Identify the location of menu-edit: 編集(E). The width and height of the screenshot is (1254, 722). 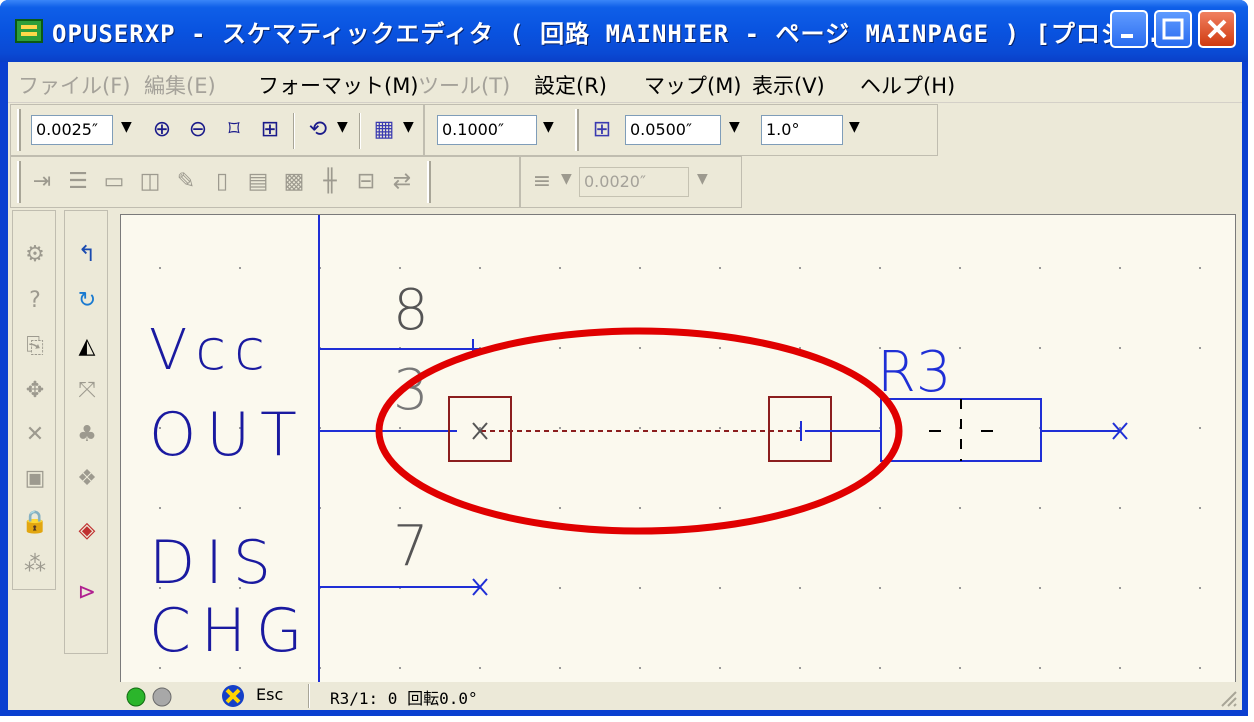
(180, 85).